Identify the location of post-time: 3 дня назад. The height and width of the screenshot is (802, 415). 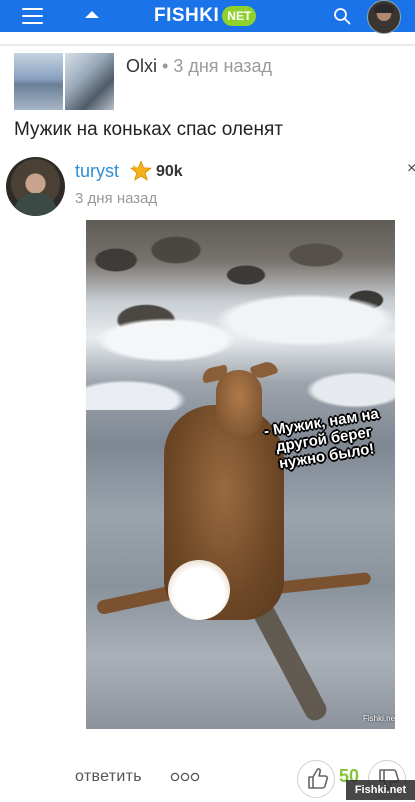
(223, 66).